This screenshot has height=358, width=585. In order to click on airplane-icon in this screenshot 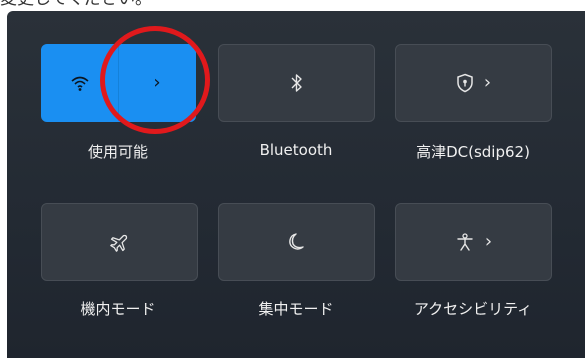, I will do `click(118, 243)`.